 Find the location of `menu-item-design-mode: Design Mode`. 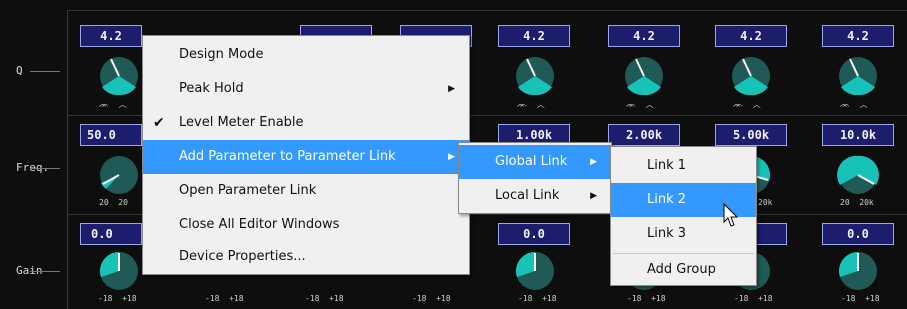

menu-item-design-mode: Design Mode is located at coordinates (306, 55).